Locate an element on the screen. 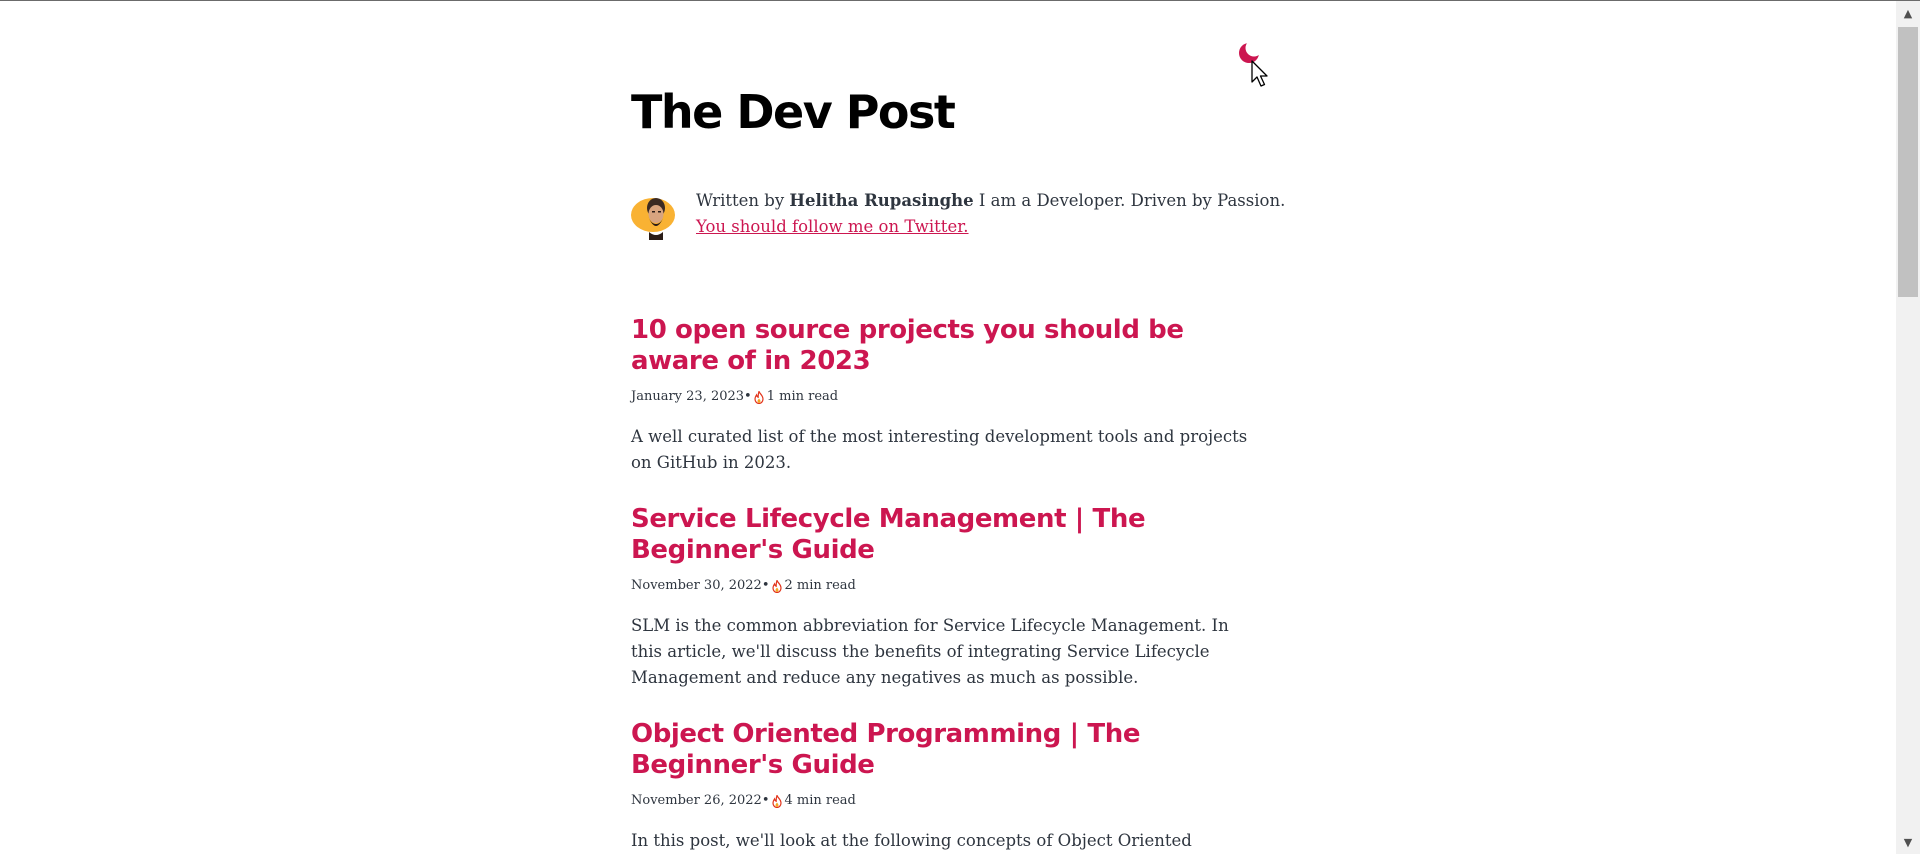 The image size is (1920, 854). scroll-up-arrow-icon: ▲ is located at coordinates (1908, 13).